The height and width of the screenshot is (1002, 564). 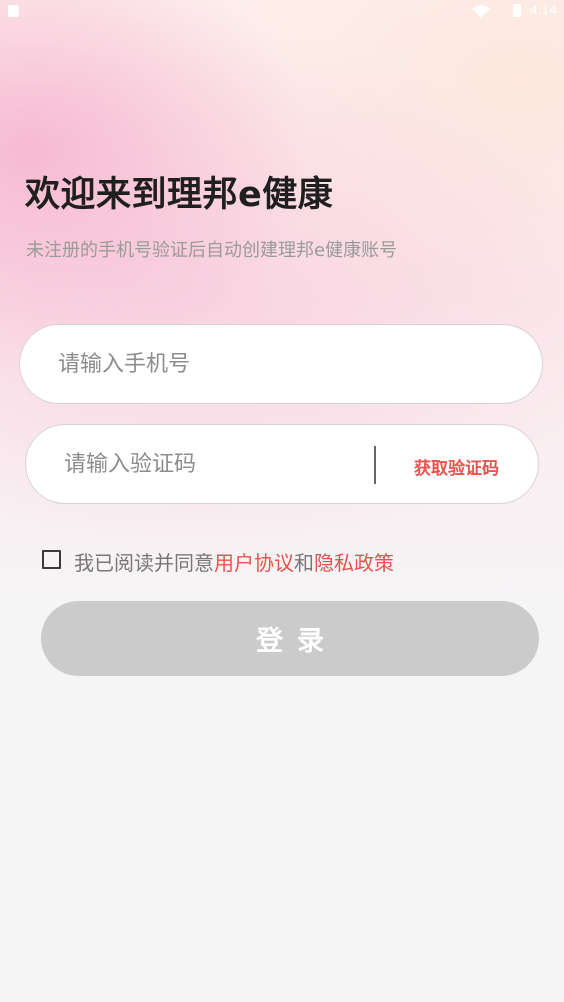 I want to click on verification-code-field: 获取验证码, so click(x=282, y=464).